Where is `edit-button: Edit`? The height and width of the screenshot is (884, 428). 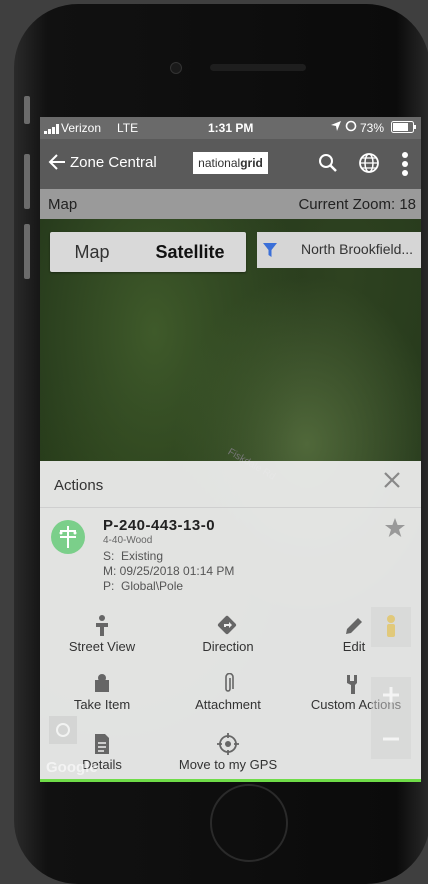 edit-button: Edit is located at coordinates (354, 634).